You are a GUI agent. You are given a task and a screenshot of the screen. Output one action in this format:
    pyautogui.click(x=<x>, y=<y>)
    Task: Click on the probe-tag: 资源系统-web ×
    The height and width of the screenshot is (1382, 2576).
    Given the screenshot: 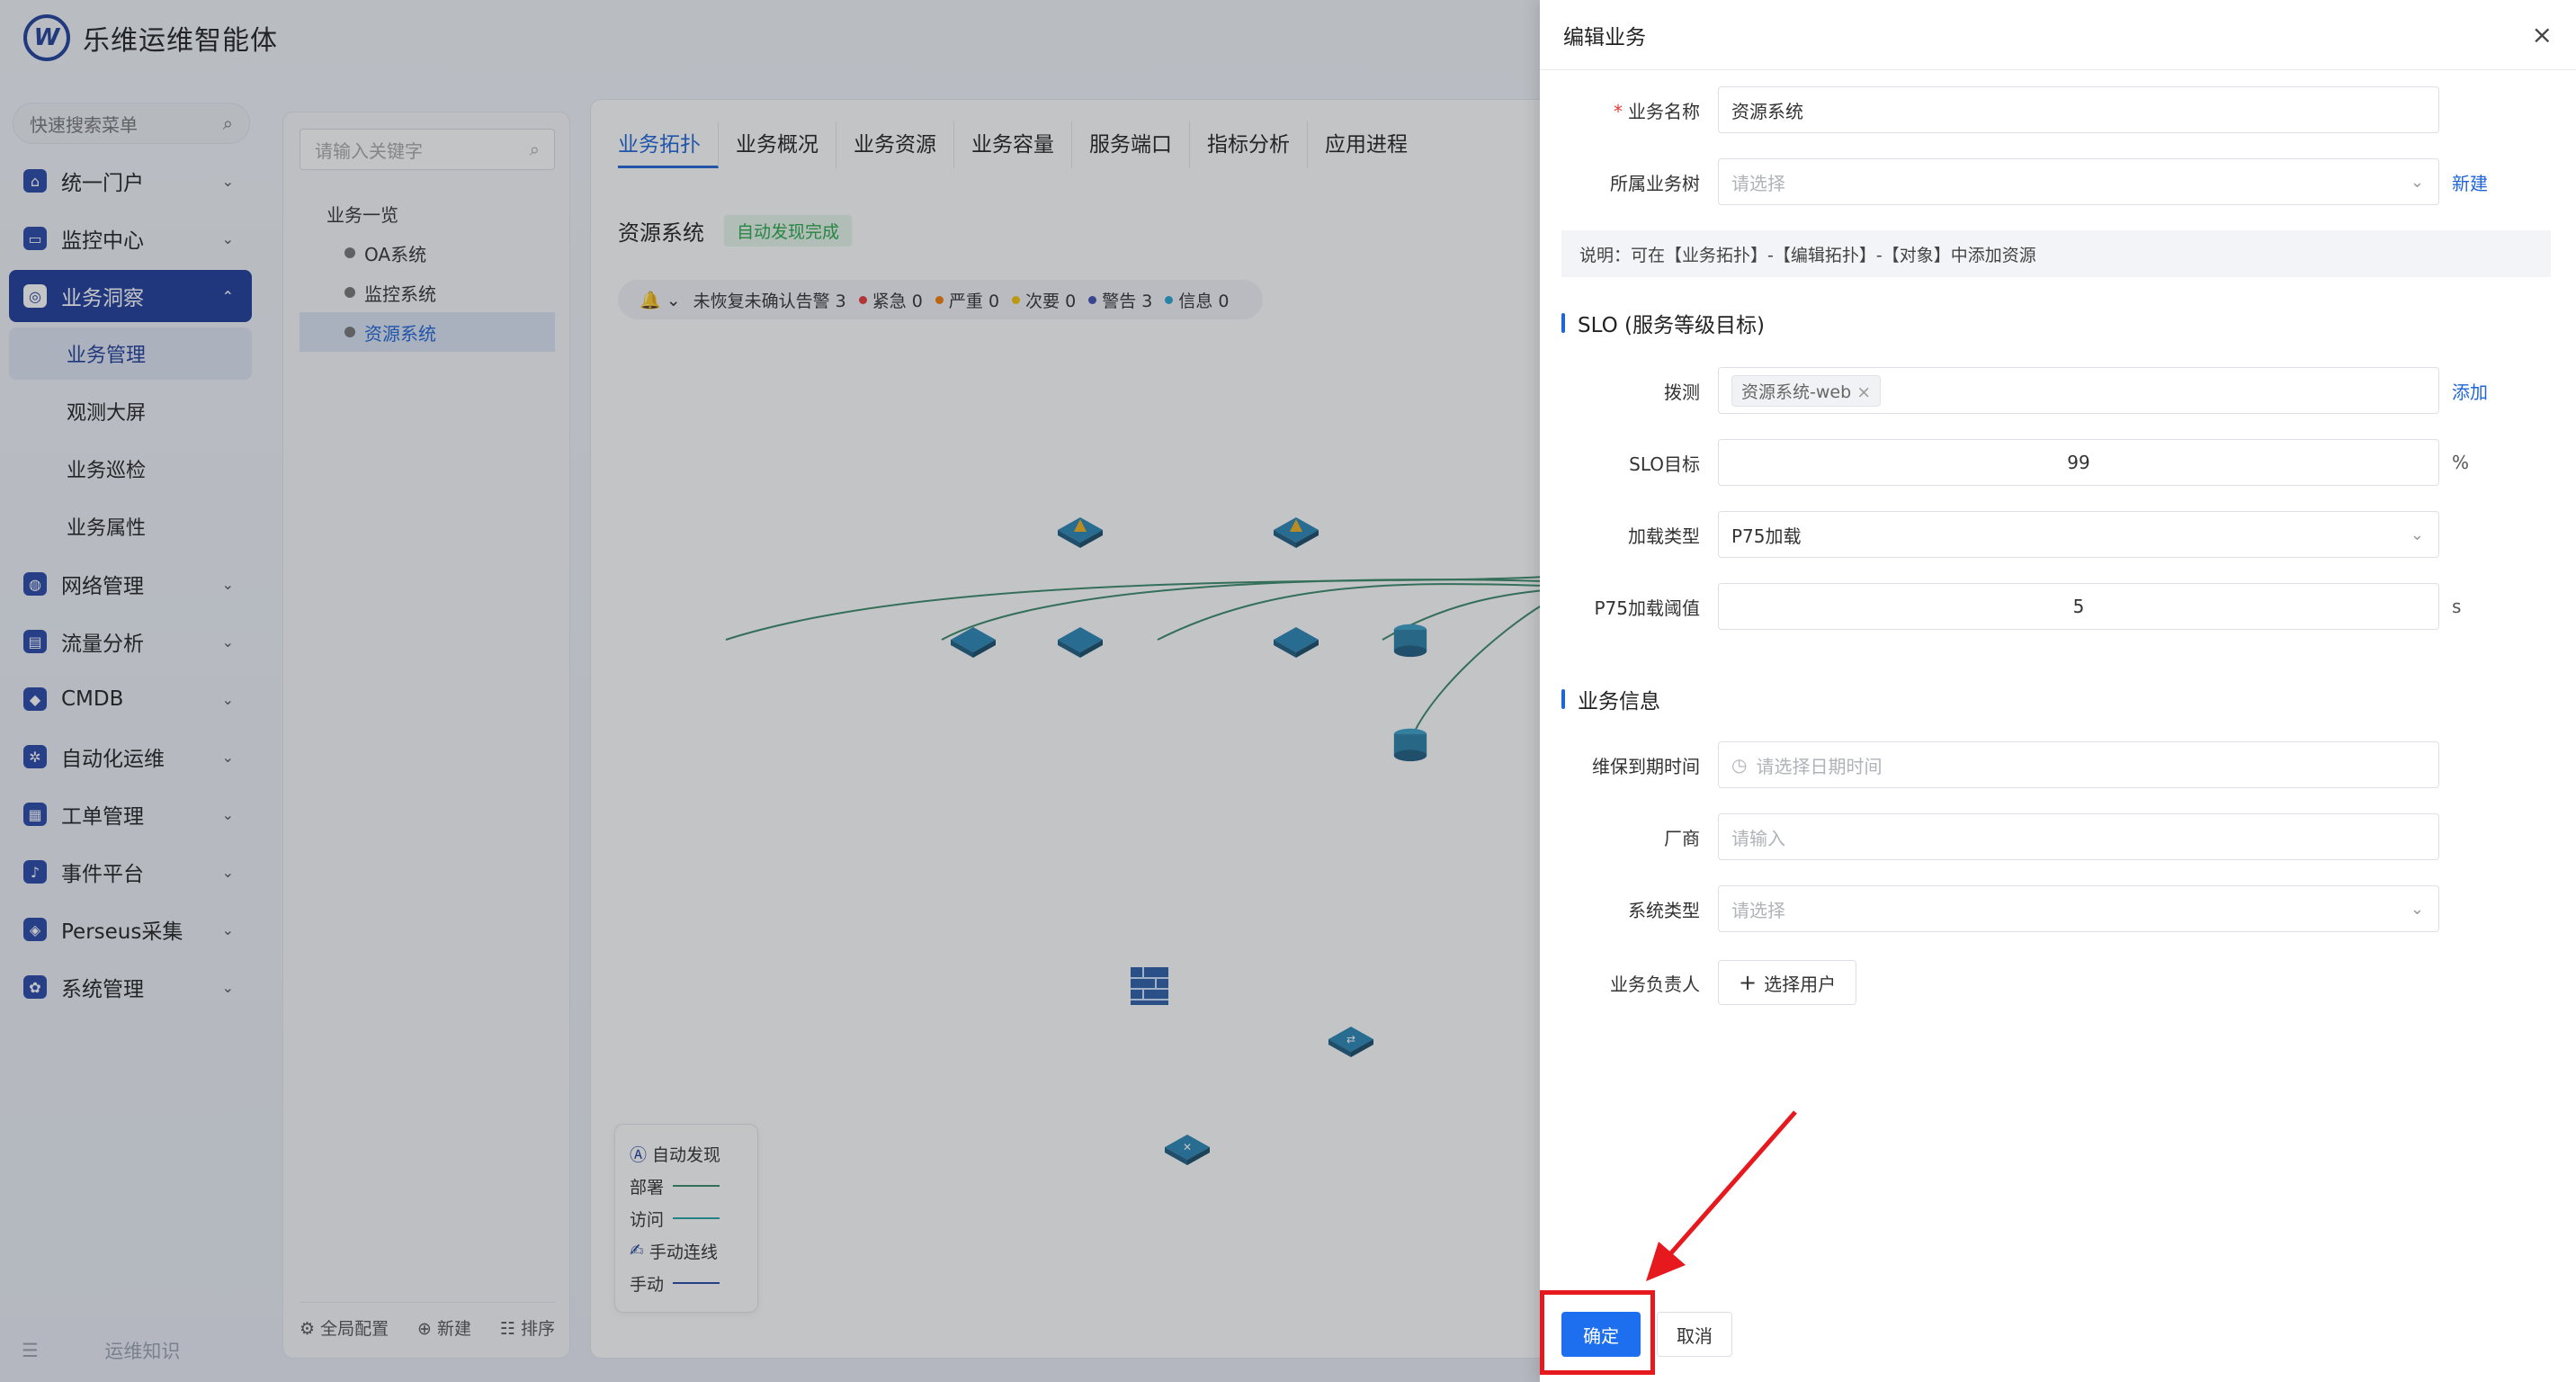 What is the action you would take?
    pyautogui.click(x=1806, y=391)
    